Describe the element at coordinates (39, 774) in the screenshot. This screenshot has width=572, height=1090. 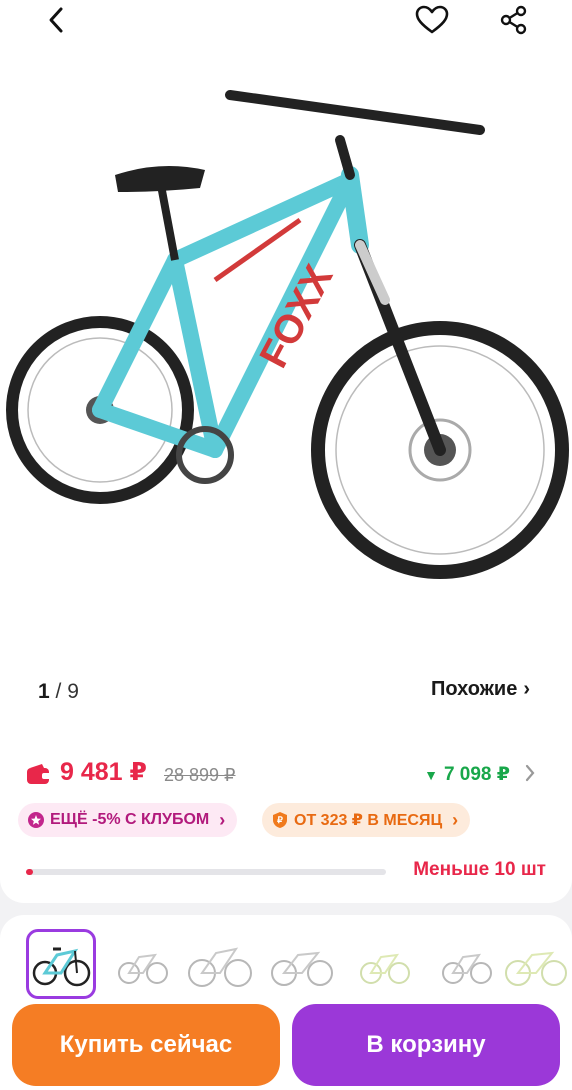
I see `wallet-icon` at that location.